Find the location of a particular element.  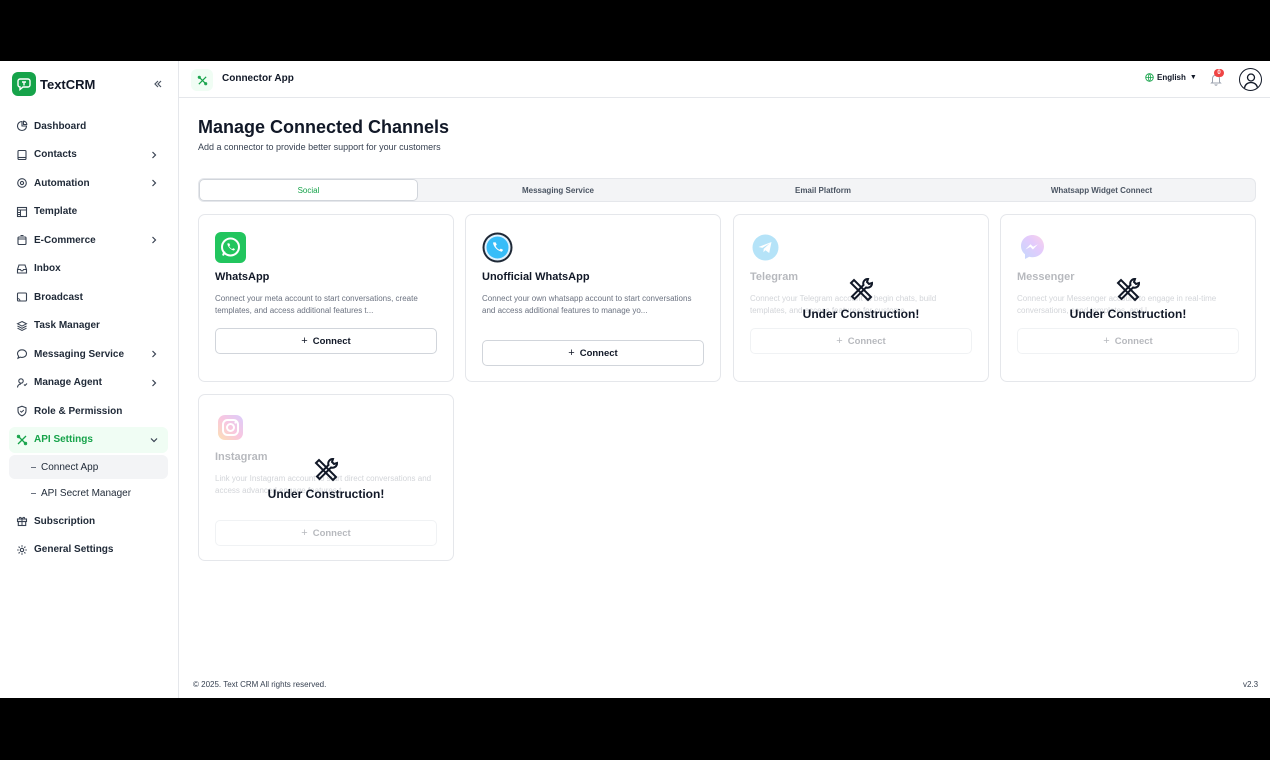

messaging-icon is located at coordinates (22, 354).